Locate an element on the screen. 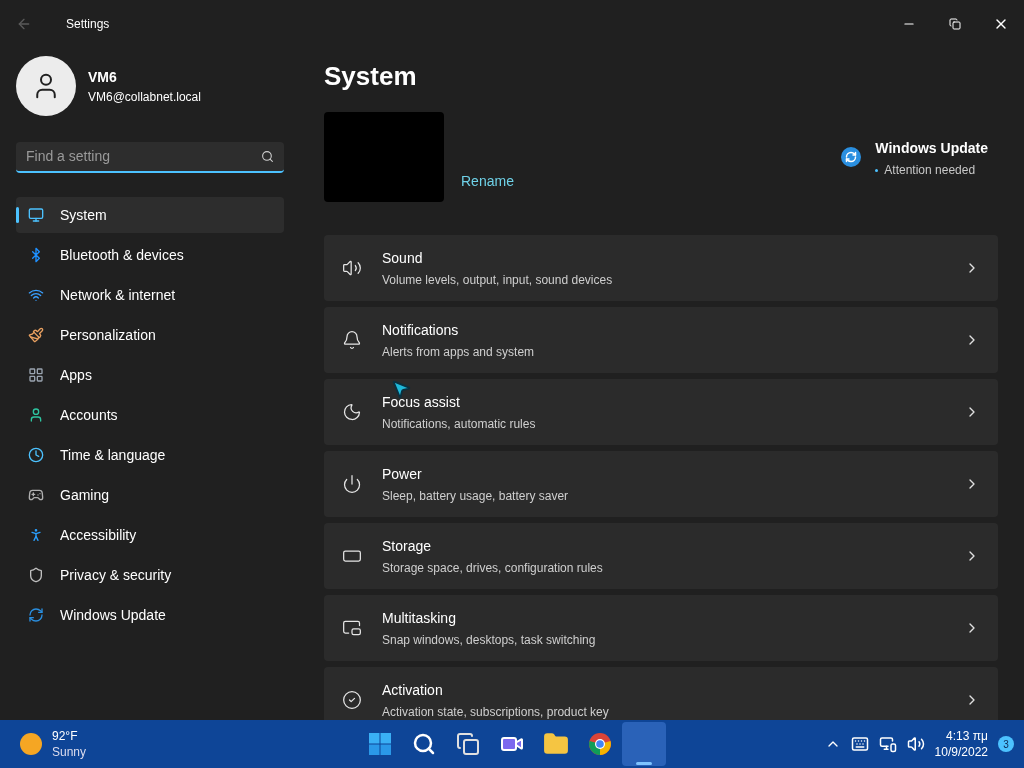 The image size is (1024, 768). monitor-icon is located at coordinates (36, 215).